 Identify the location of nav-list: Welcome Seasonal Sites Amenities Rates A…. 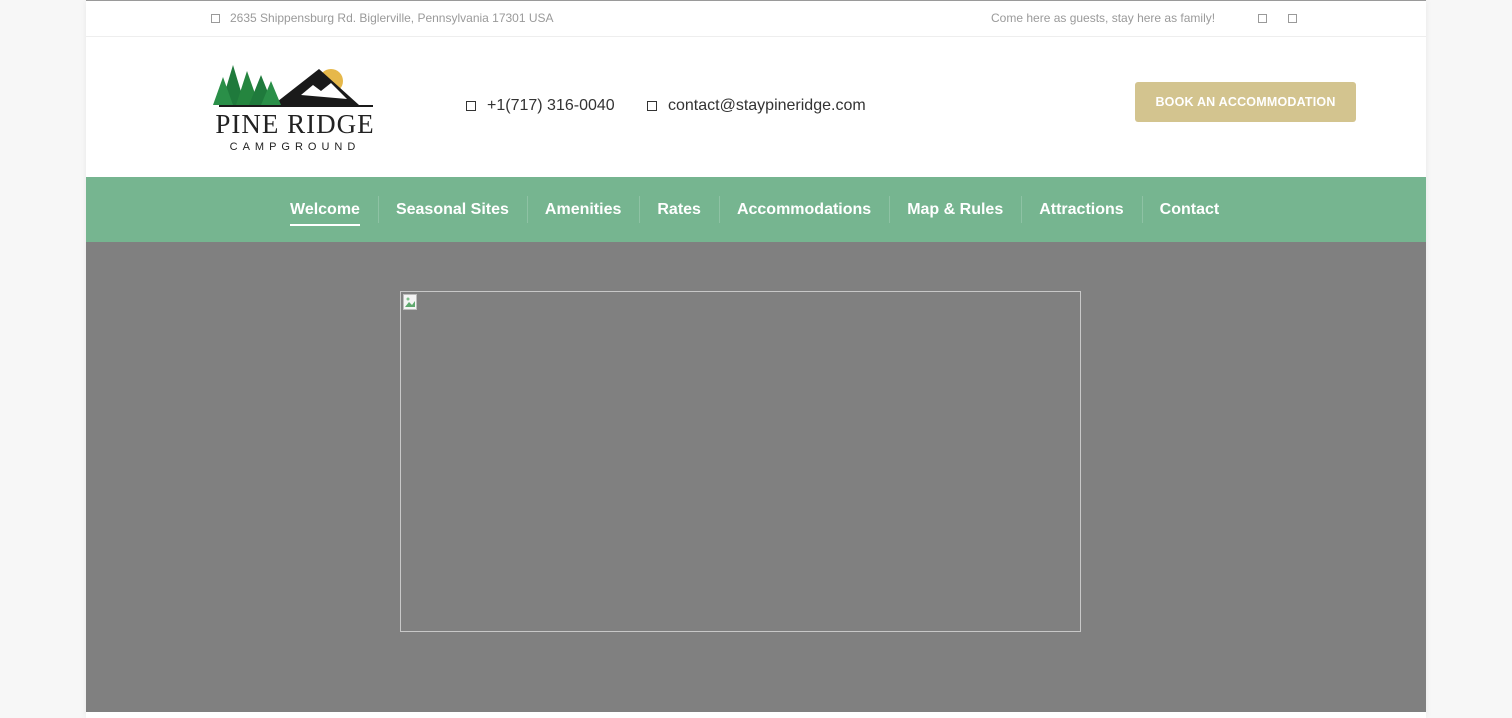
(754, 209).